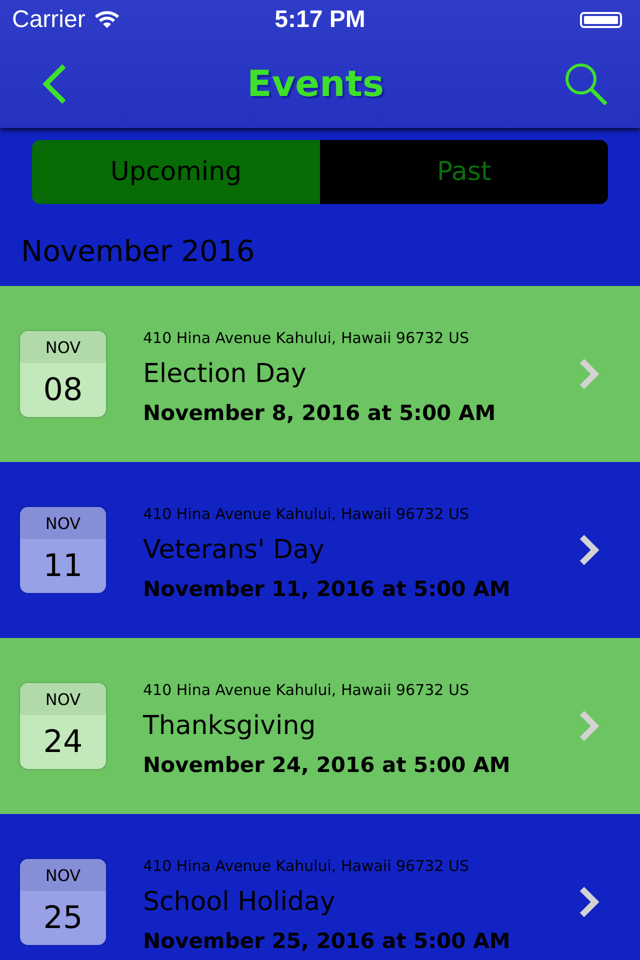 This screenshot has height=960, width=640. Describe the element at coordinates (234, 550) in the screenshot. I see `event-title: Veterans' Day` at that location.